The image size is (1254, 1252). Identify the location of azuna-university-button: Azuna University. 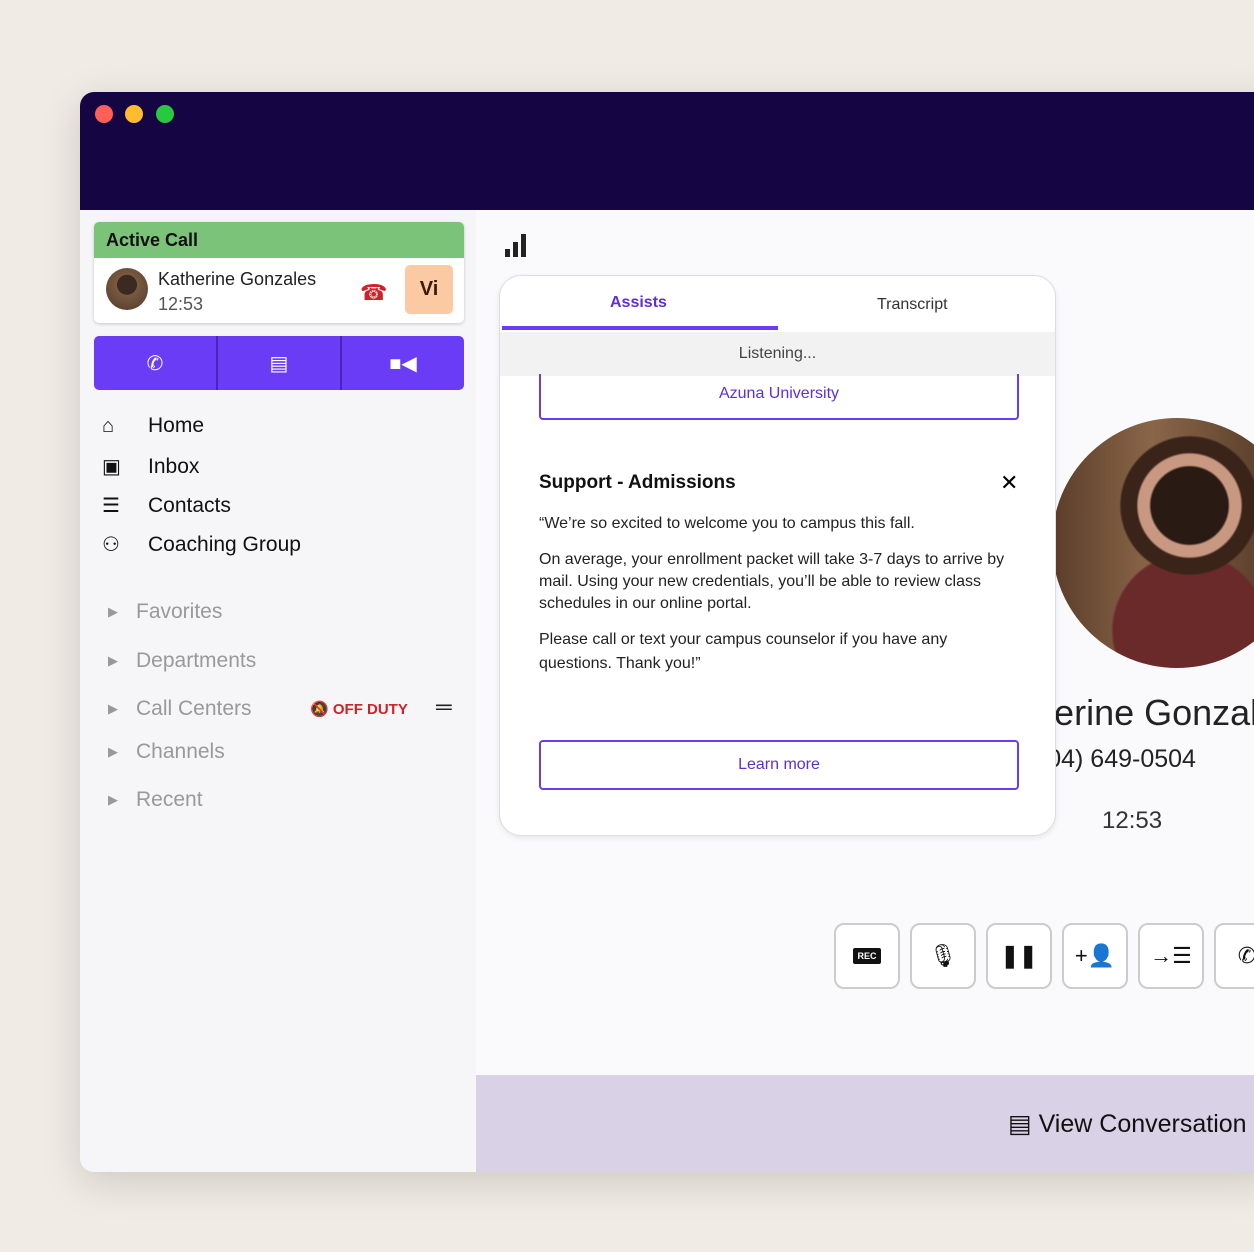
(779, 397).